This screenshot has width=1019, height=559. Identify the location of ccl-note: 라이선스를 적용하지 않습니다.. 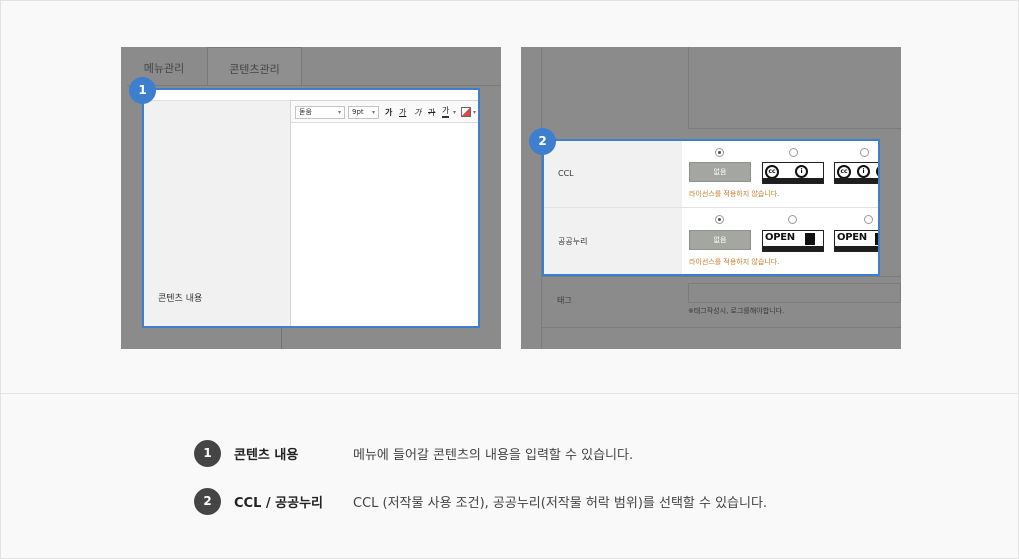
(734, 194).